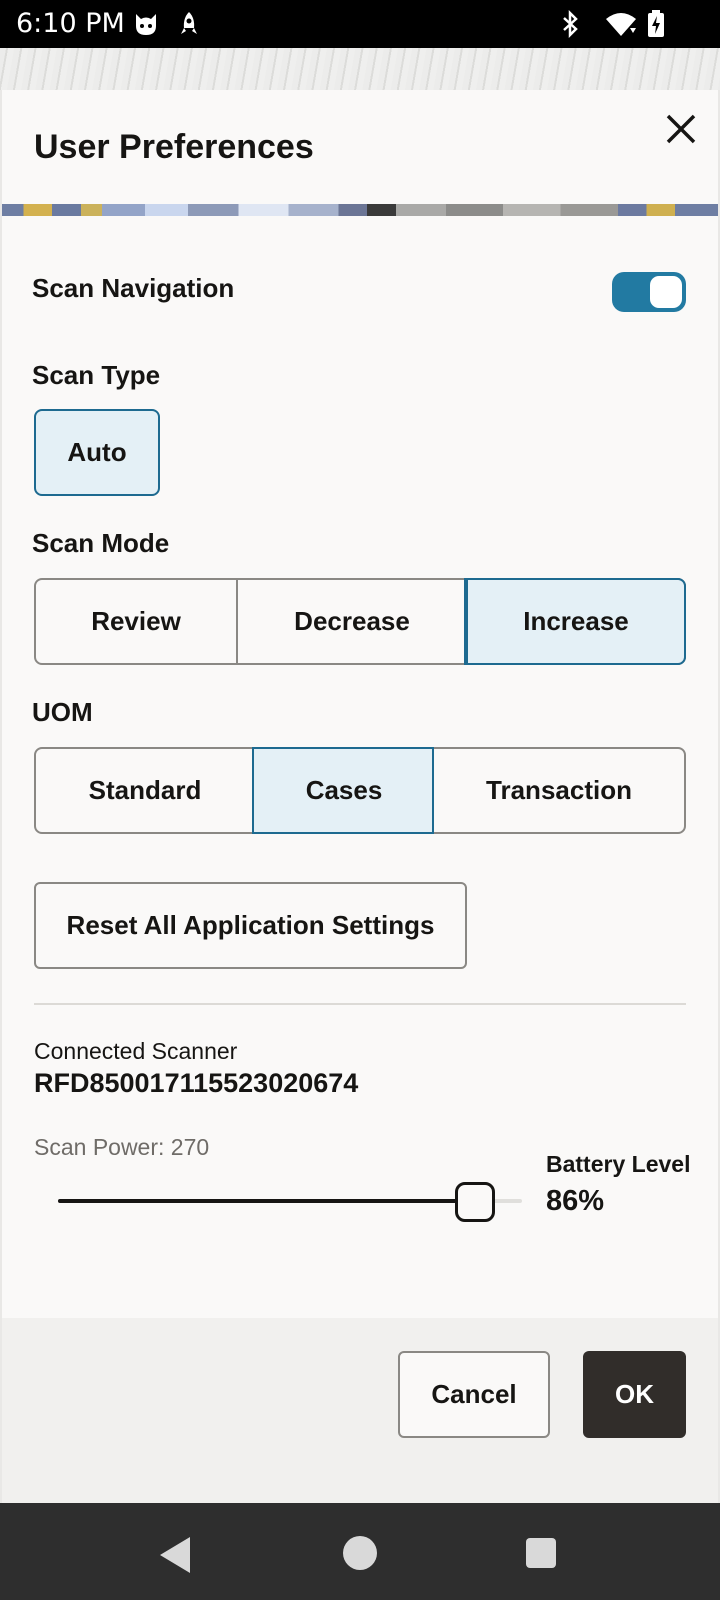 The width and height of the screenshot is (720, 1600). I want to click on uom-standard-button: Standard, so click(145, 790).